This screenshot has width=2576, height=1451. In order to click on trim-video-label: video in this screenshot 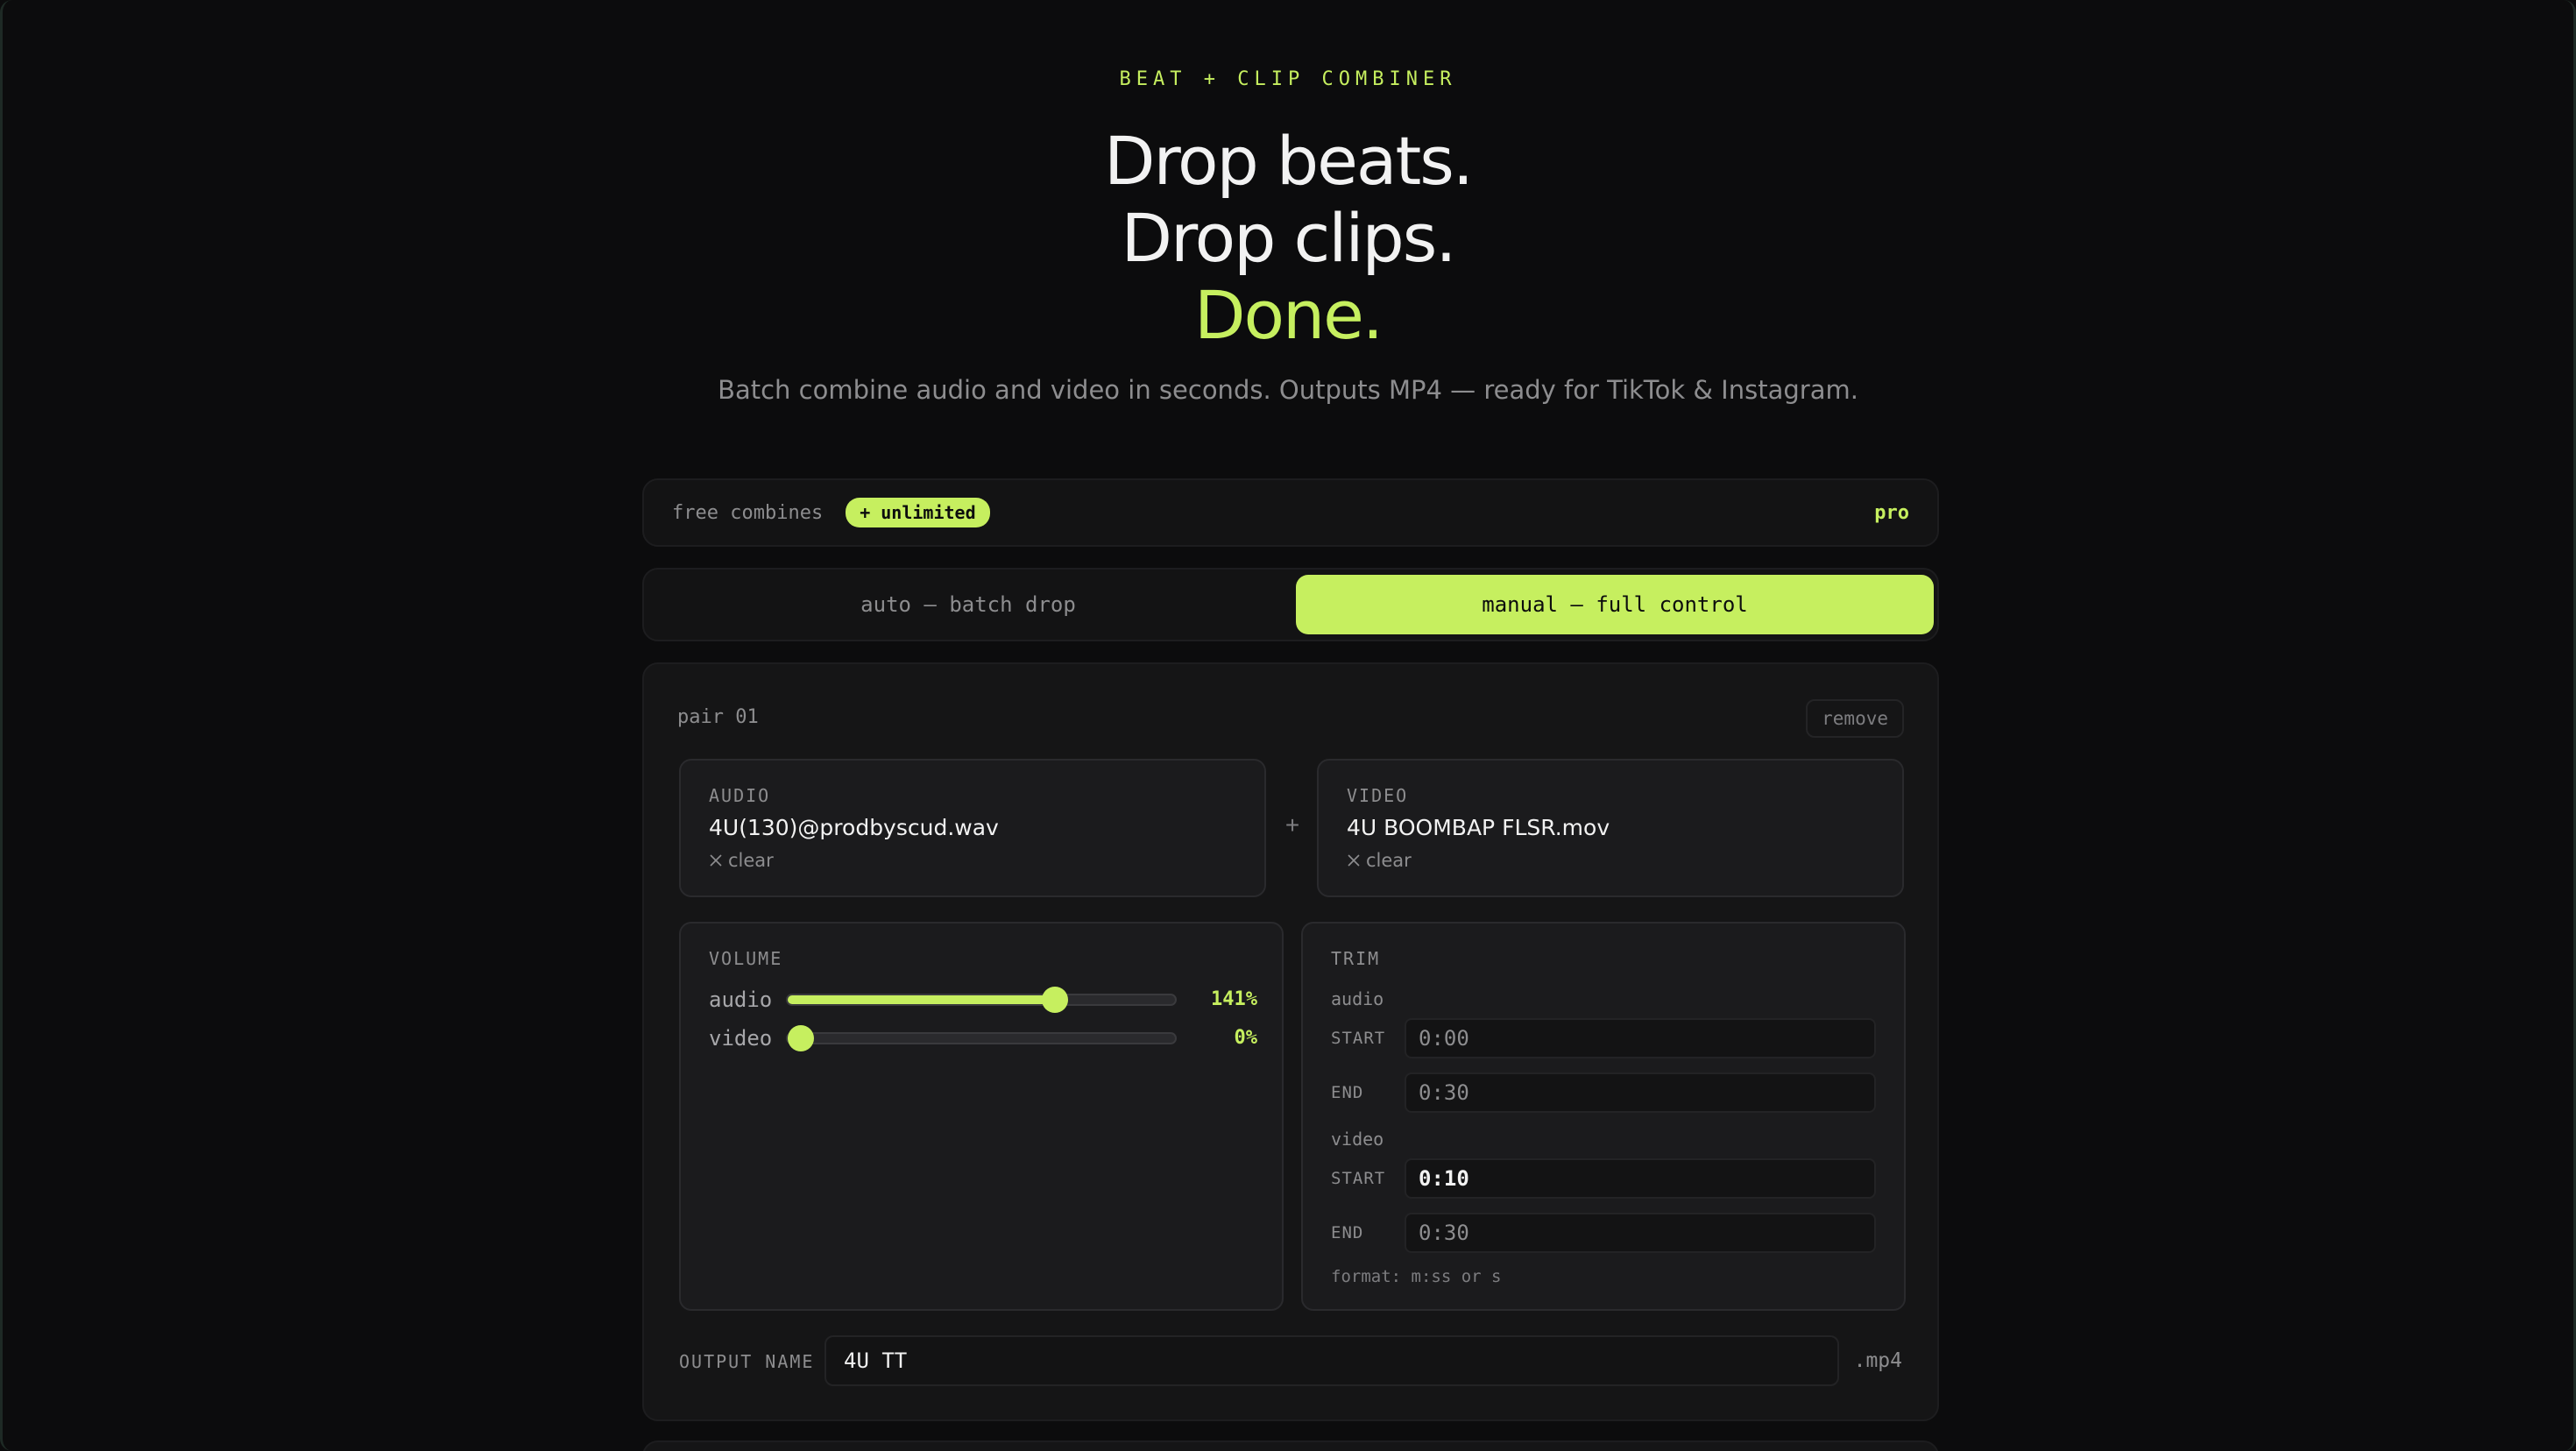, I will do `click(1357, 1139)`.